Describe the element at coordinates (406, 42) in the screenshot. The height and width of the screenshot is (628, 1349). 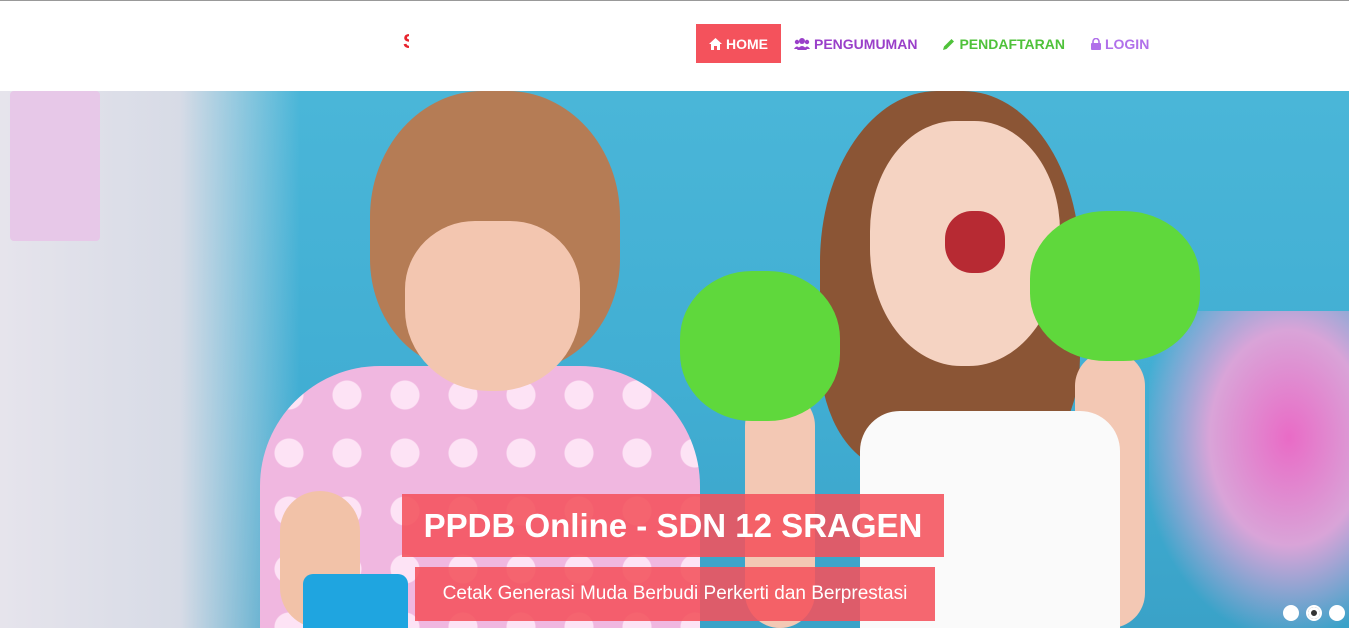
I see `site-logo: S` at that location.